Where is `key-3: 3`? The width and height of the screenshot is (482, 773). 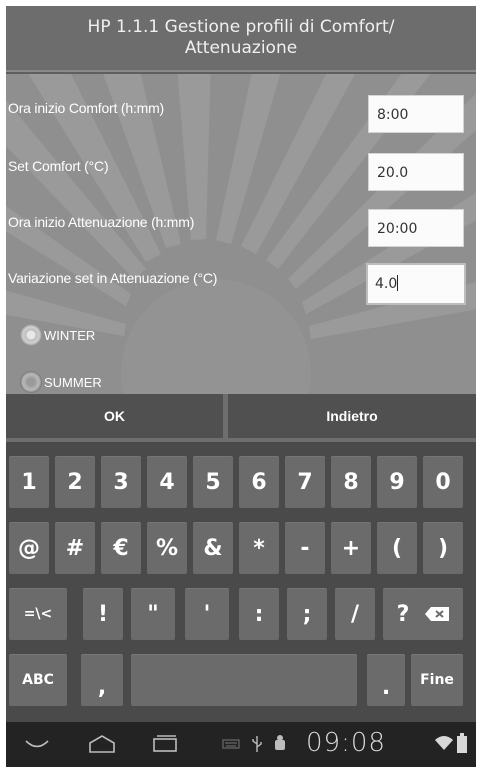 key-3: 3 is located at coordinates (121, 482).